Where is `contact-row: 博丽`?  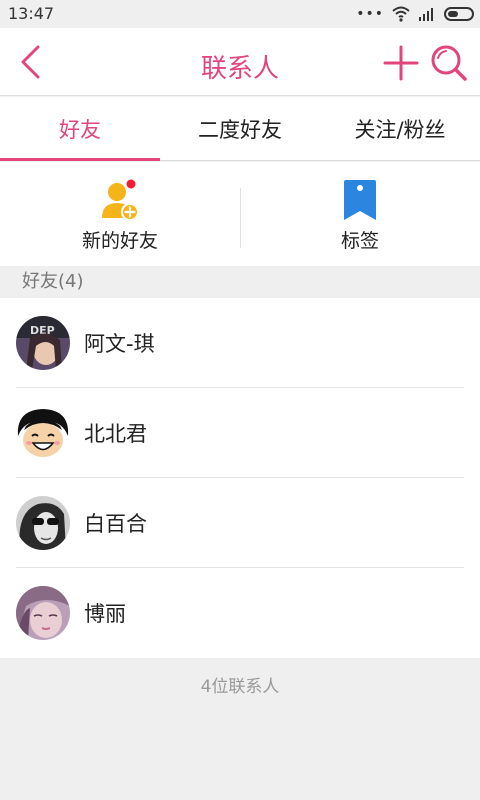 contact-row: 博丽 is located at coordinates (240, 613).